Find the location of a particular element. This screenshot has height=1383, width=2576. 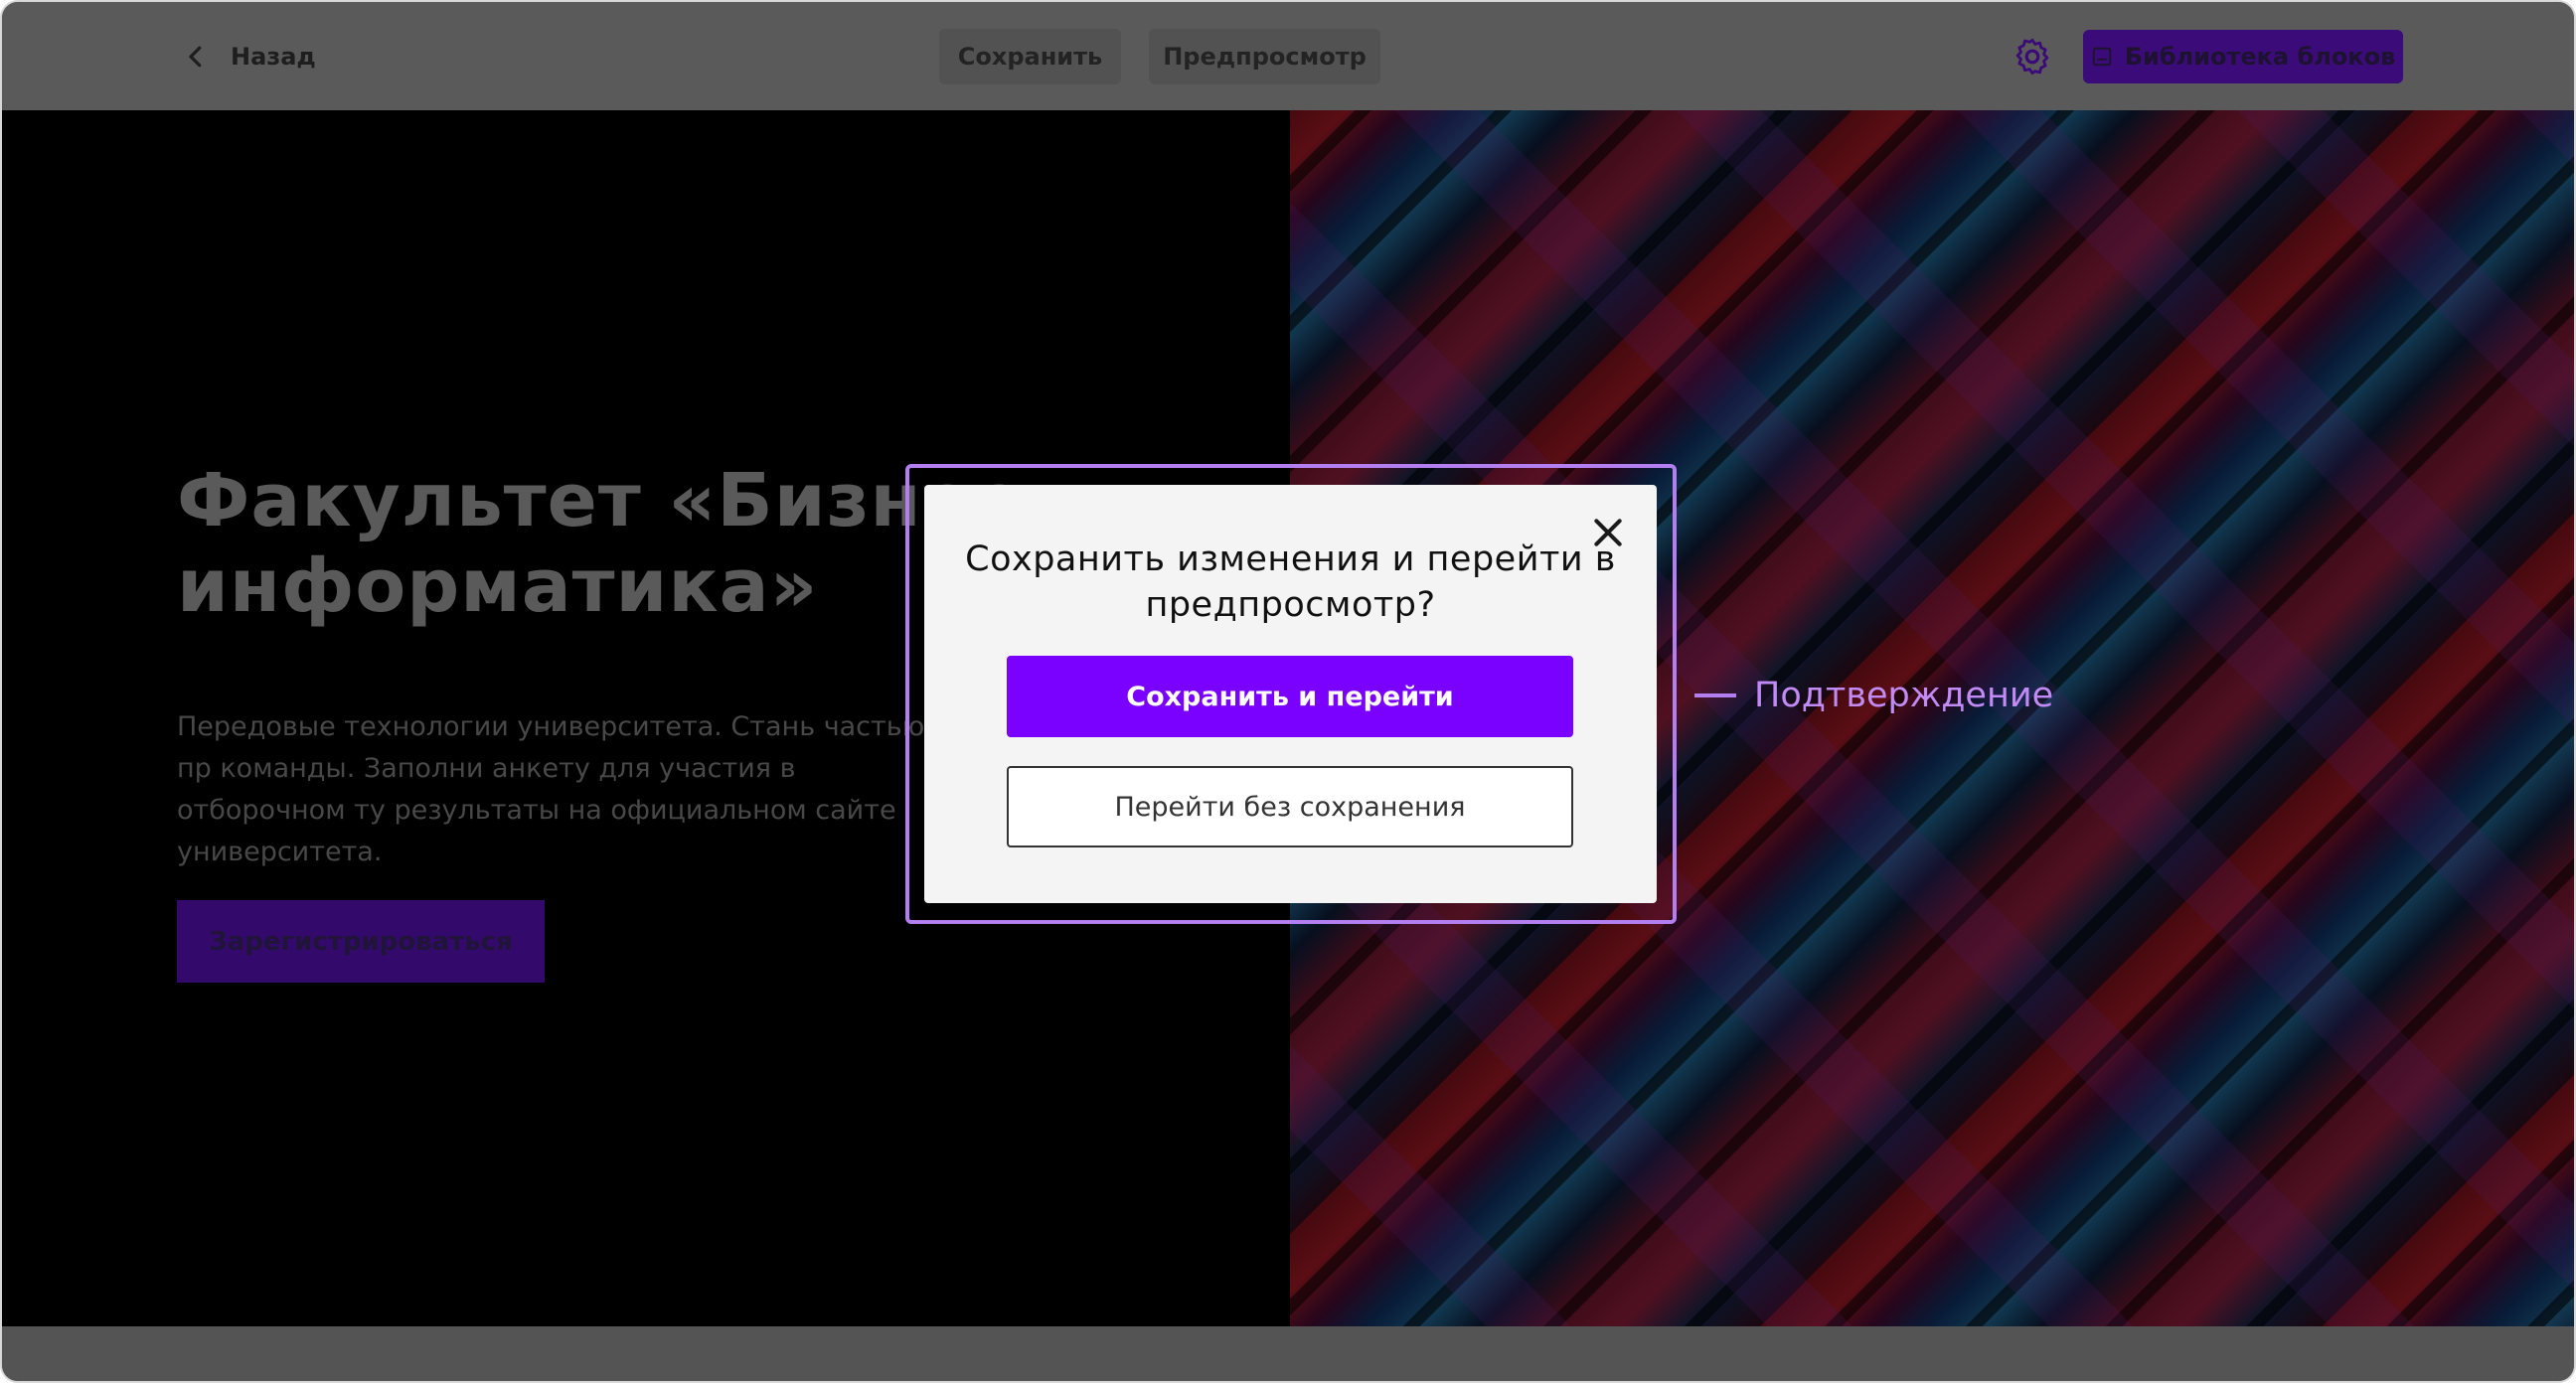

block-library-icon is located at coordinates (2101, 57).